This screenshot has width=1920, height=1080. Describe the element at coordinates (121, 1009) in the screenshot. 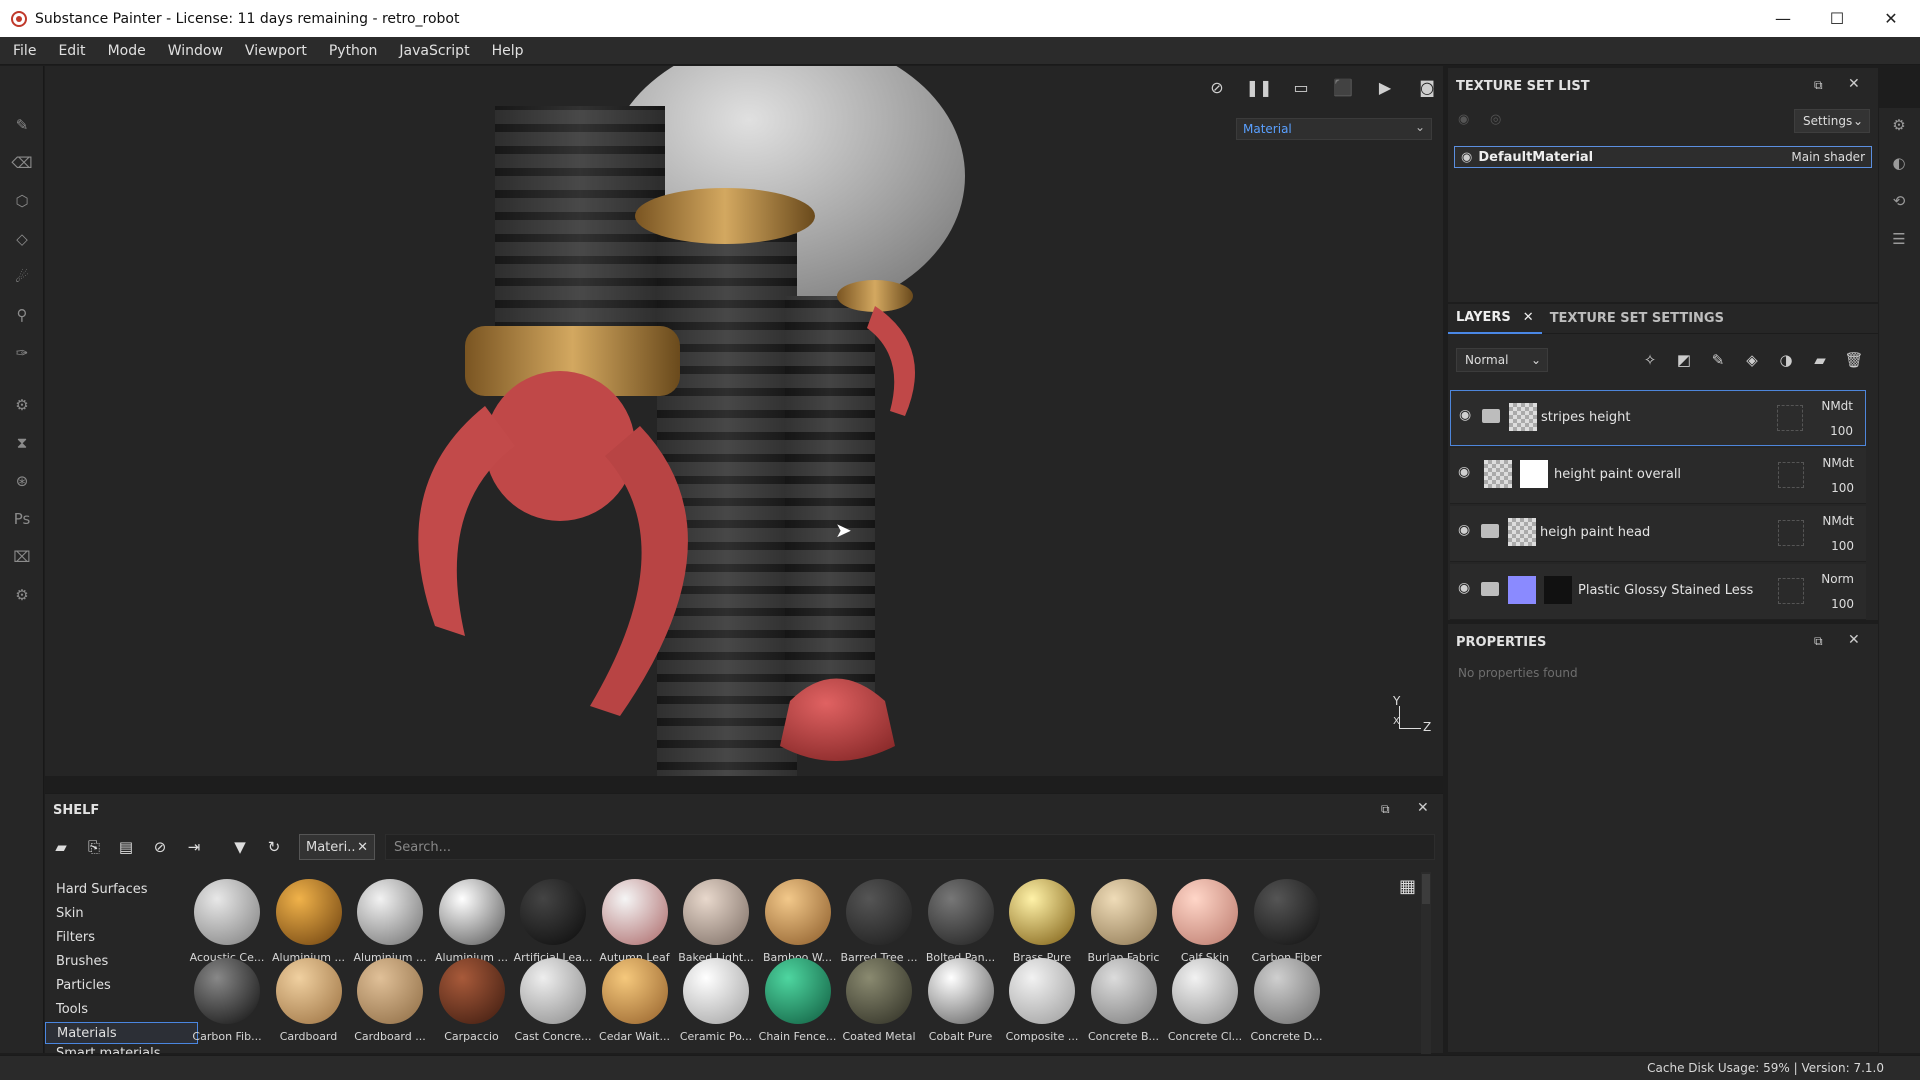

I see `category-tools: Tools` at that location.